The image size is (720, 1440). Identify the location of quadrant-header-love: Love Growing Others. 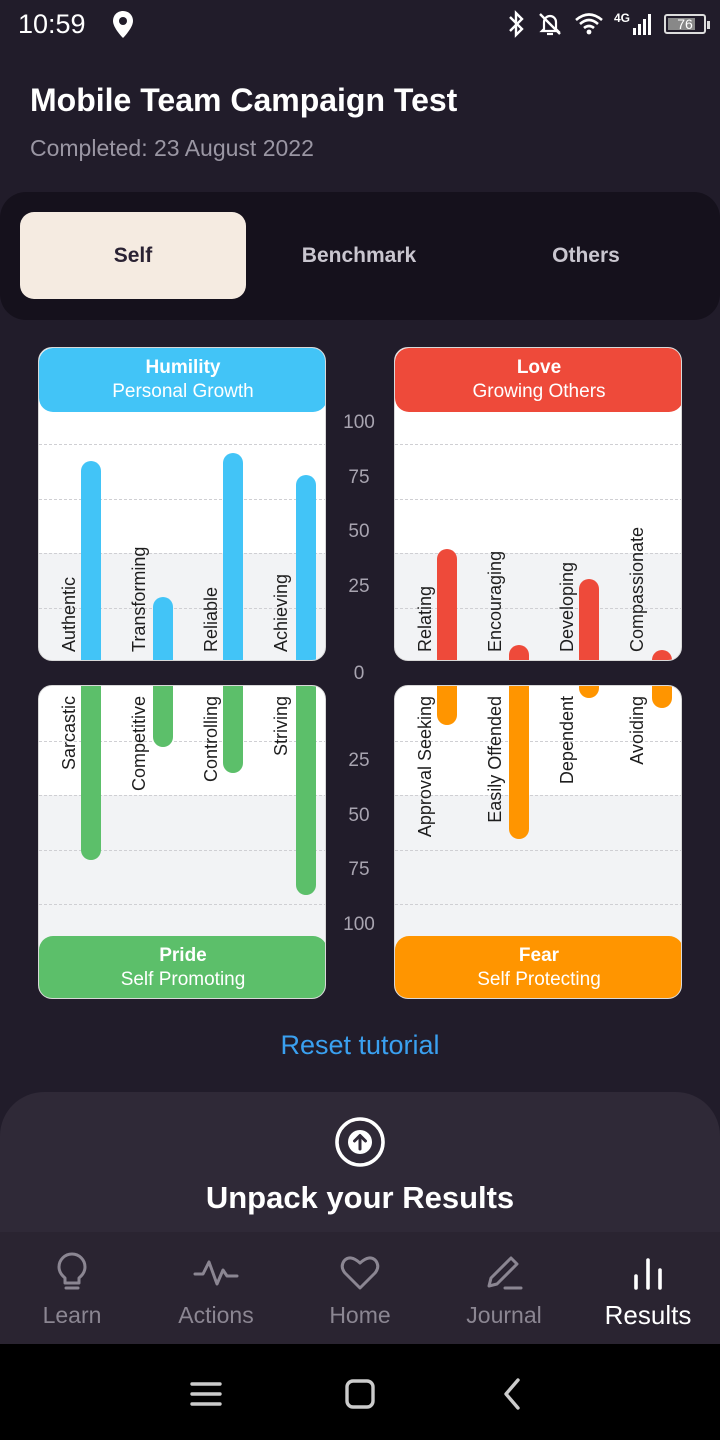
(538, 380).